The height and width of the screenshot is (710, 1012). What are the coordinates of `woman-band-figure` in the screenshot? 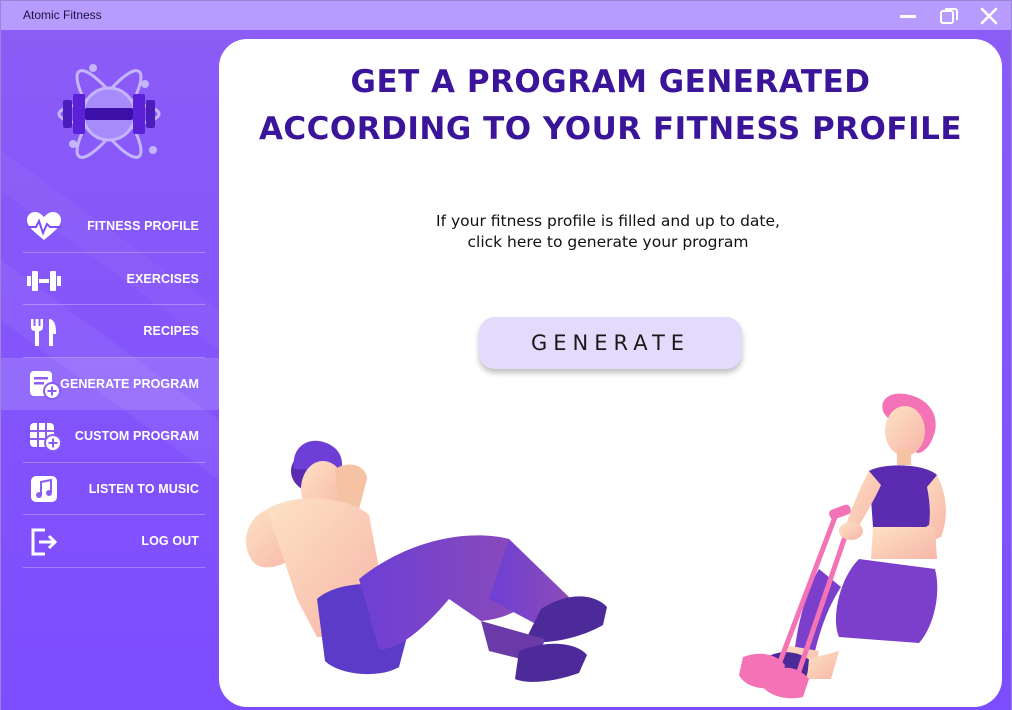 It's located at (842, 546).